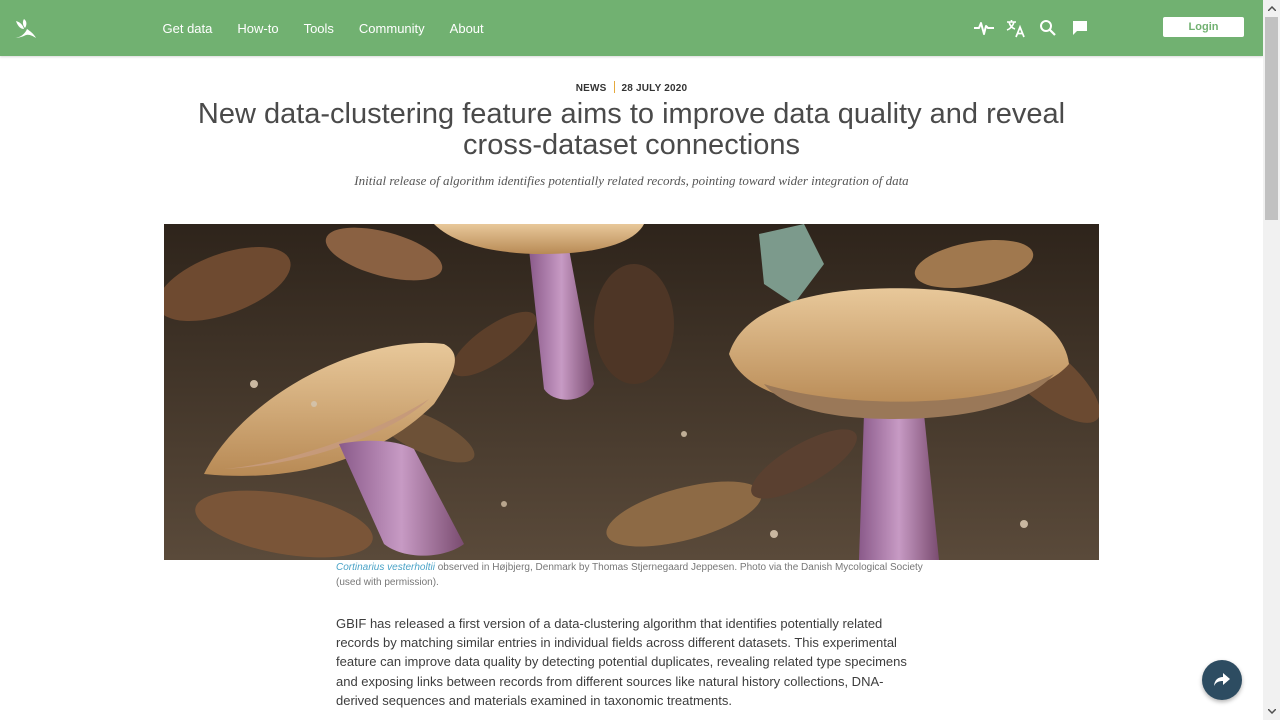  What do you see at coordinates (318, 28) in the screenshot?
I see `nav-item-tools: Tools` at bounding box center [318, 28].